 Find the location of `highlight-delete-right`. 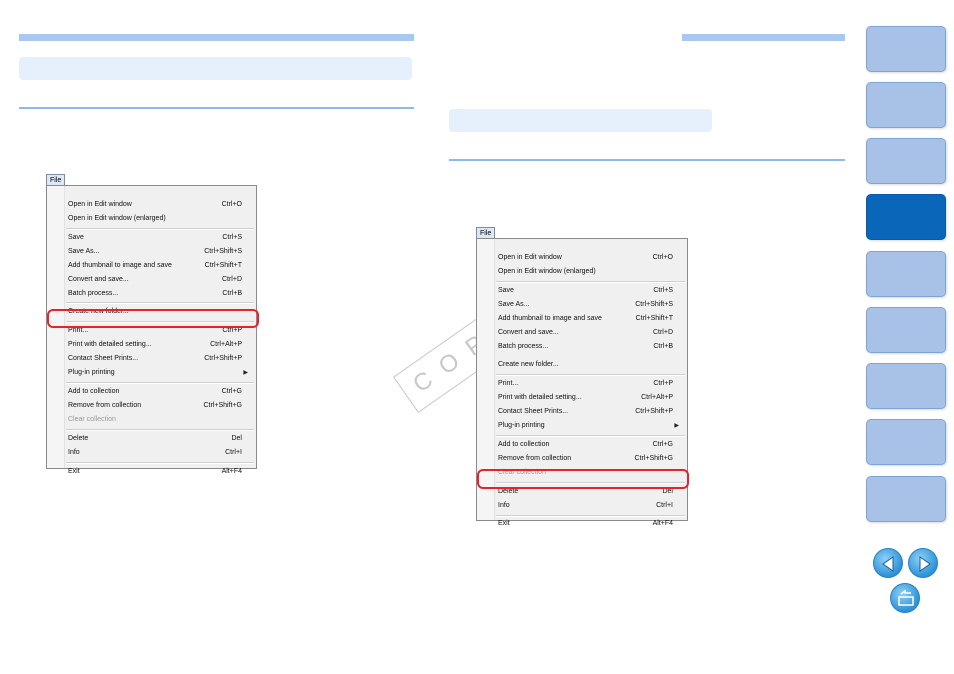

highlight-delete-right is located at coordinates (583, 479).